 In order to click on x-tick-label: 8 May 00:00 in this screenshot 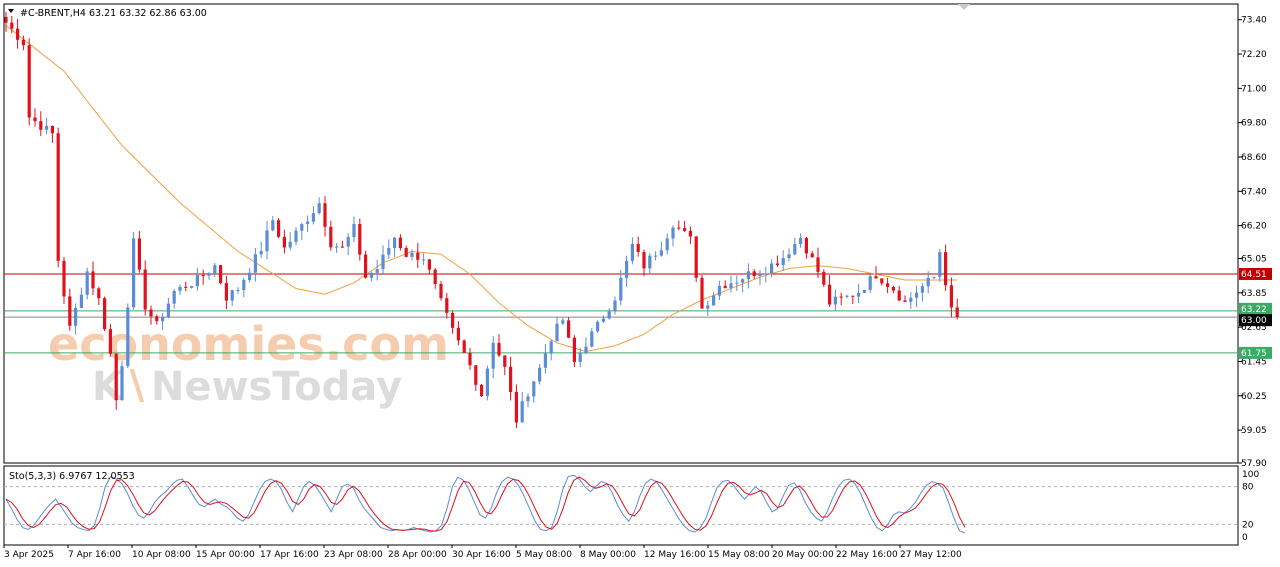, I will do `click(608, 555)`.